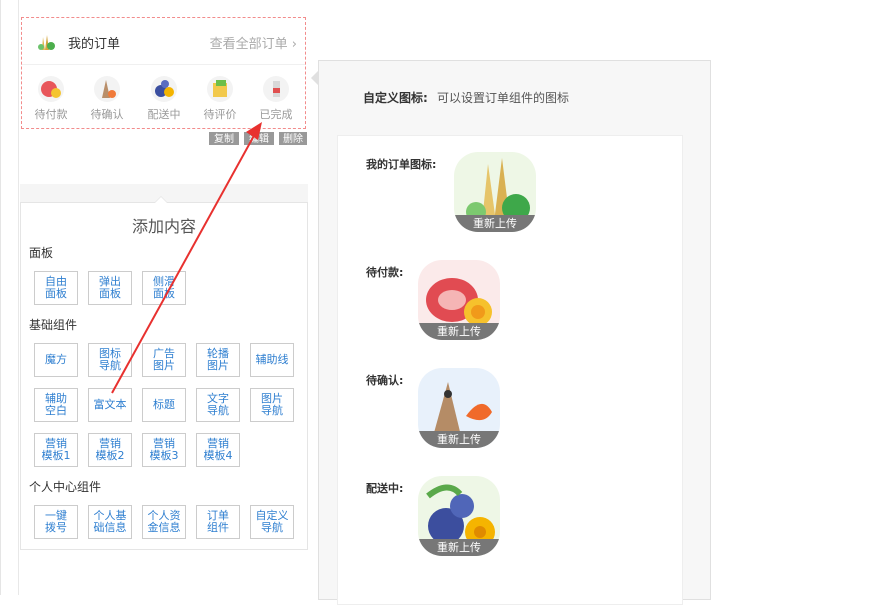 Image resolution: width=870 pixels, height=605 pixels. Describe the element at coordinates (218, 522) in the screenshot. I see `add-order-component-button: 订单 组件` at that location.